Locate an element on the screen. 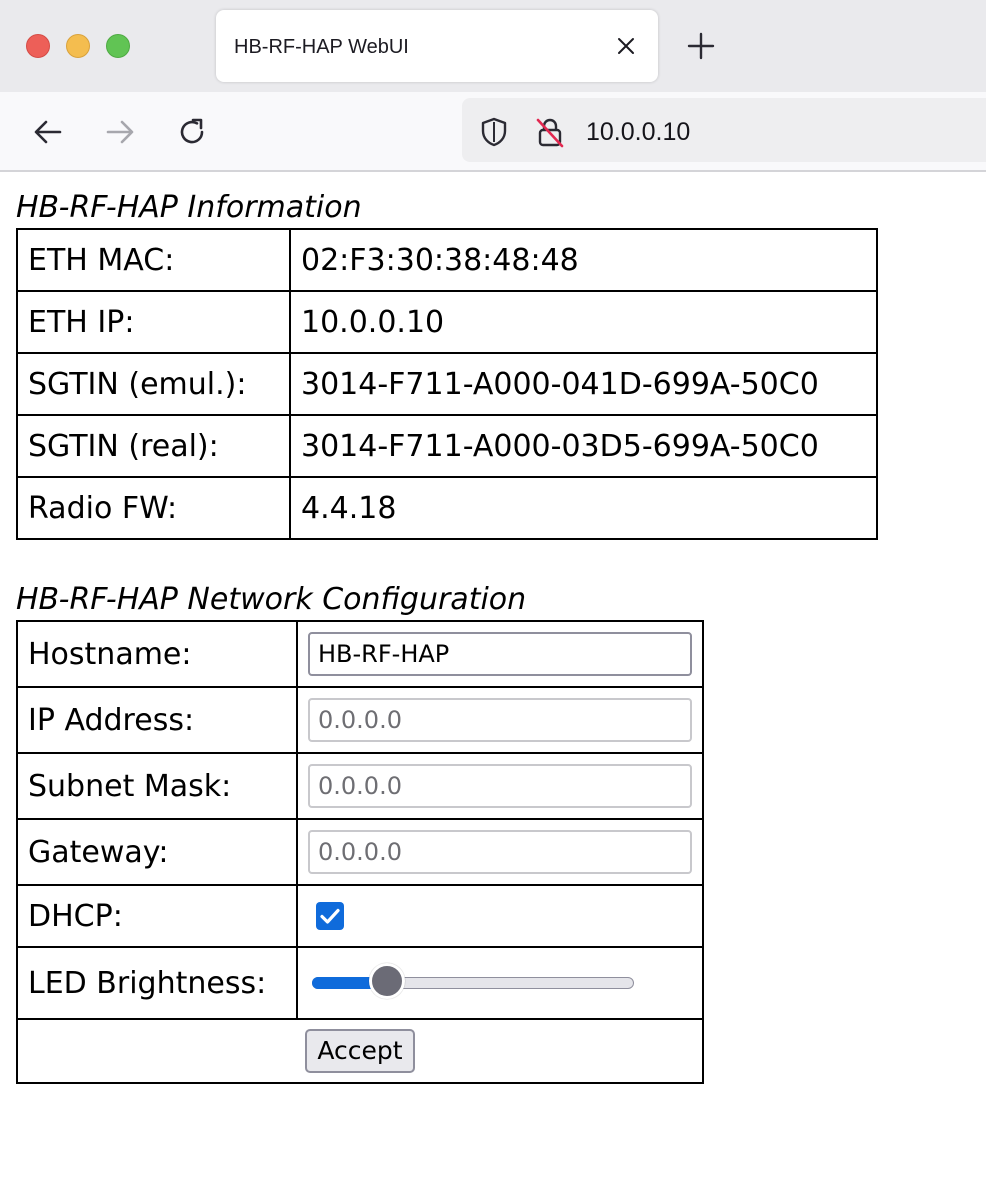 The image size is (986, 1196). tab-title: HB-RF-HAP WebUI is located at coordinates (321, 47).